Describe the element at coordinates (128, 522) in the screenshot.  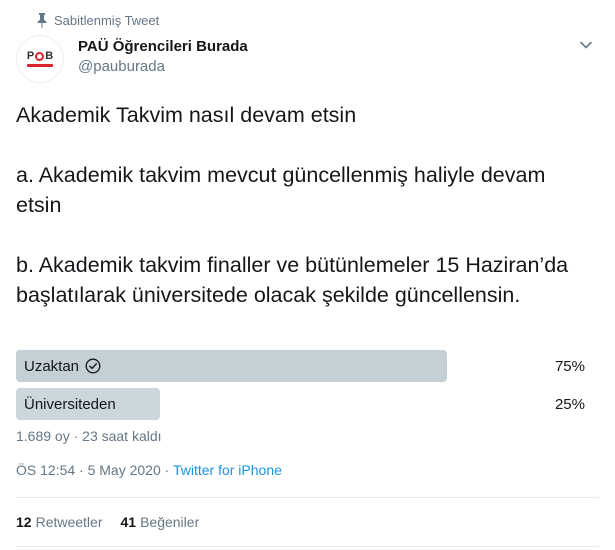
I see `likes-count: 41` at that location.